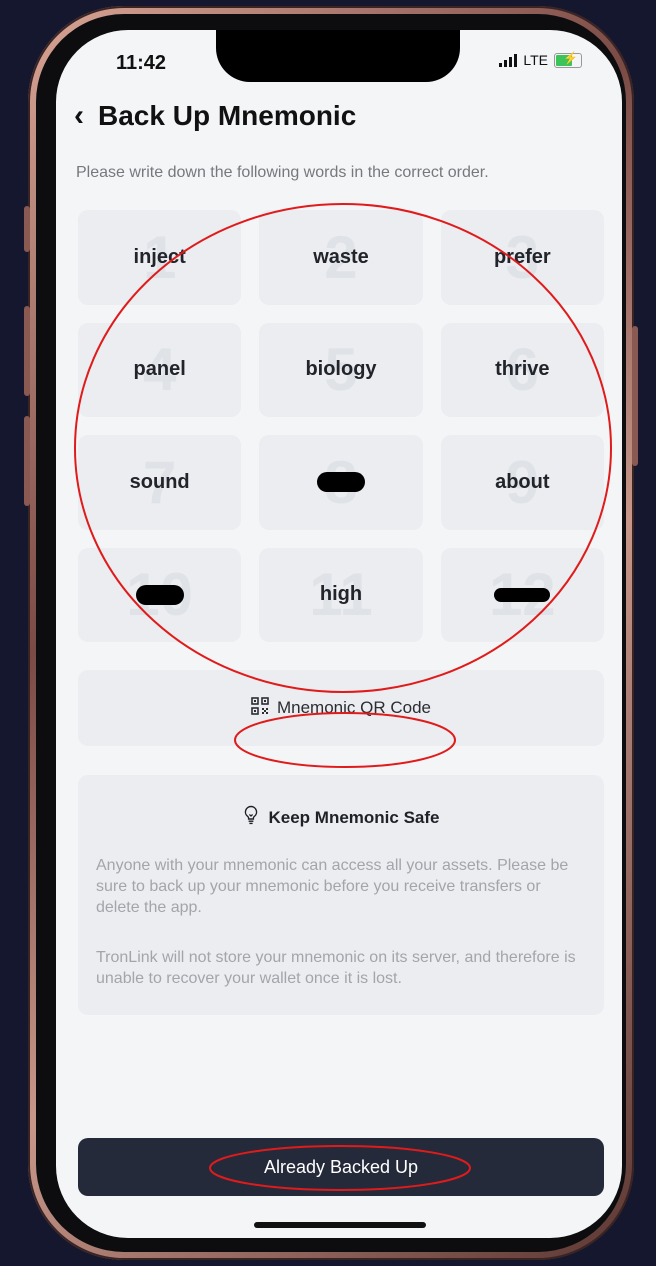 The height and width of the screenshot is (1266, 656). I want to click on chevron-left-icon: ‹, so click(79, 116).